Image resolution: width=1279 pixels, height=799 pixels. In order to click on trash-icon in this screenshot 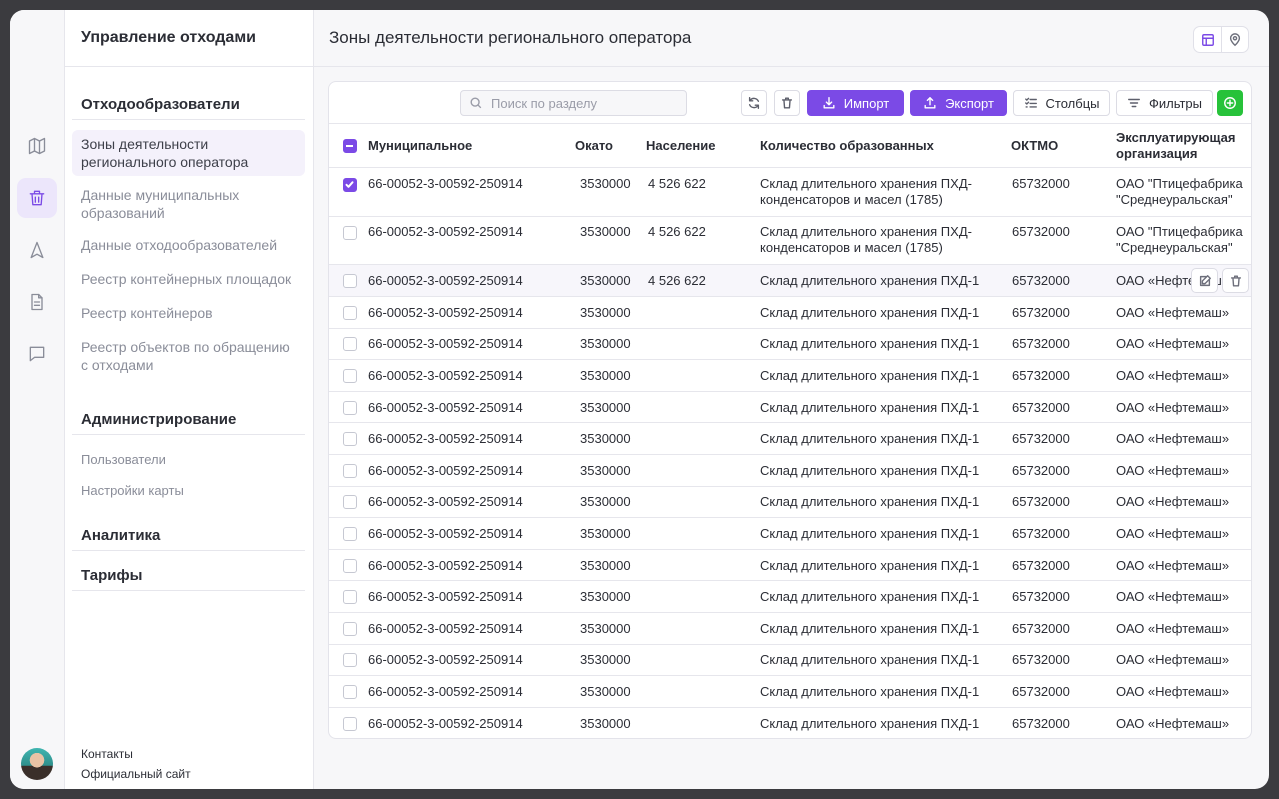, I will do `click(37, 198)`.